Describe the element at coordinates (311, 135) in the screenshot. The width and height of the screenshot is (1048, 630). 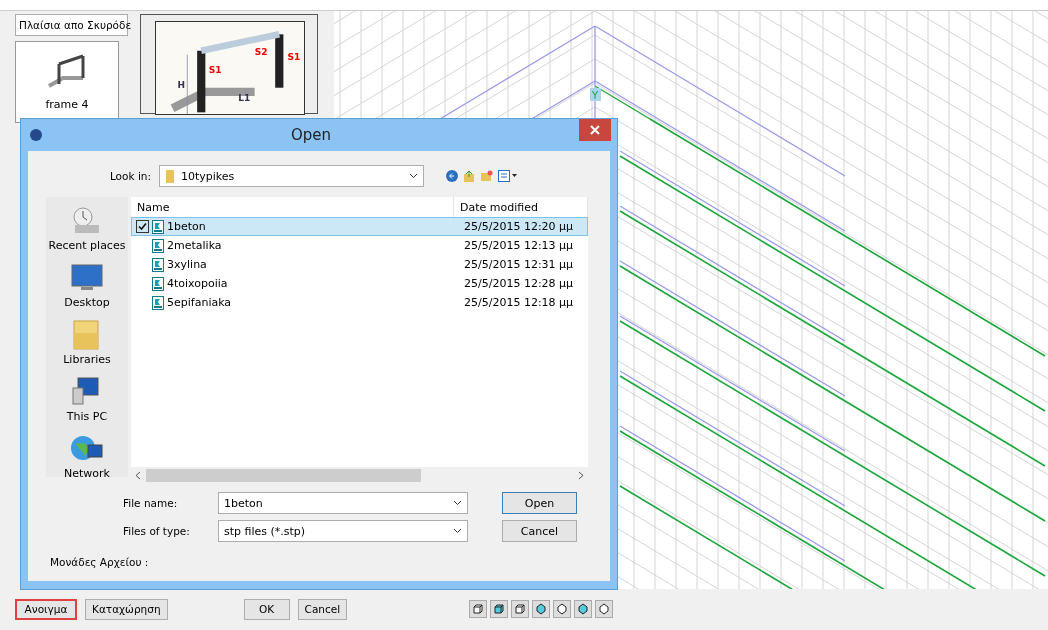
I see `dialog-title: Open` at that location.